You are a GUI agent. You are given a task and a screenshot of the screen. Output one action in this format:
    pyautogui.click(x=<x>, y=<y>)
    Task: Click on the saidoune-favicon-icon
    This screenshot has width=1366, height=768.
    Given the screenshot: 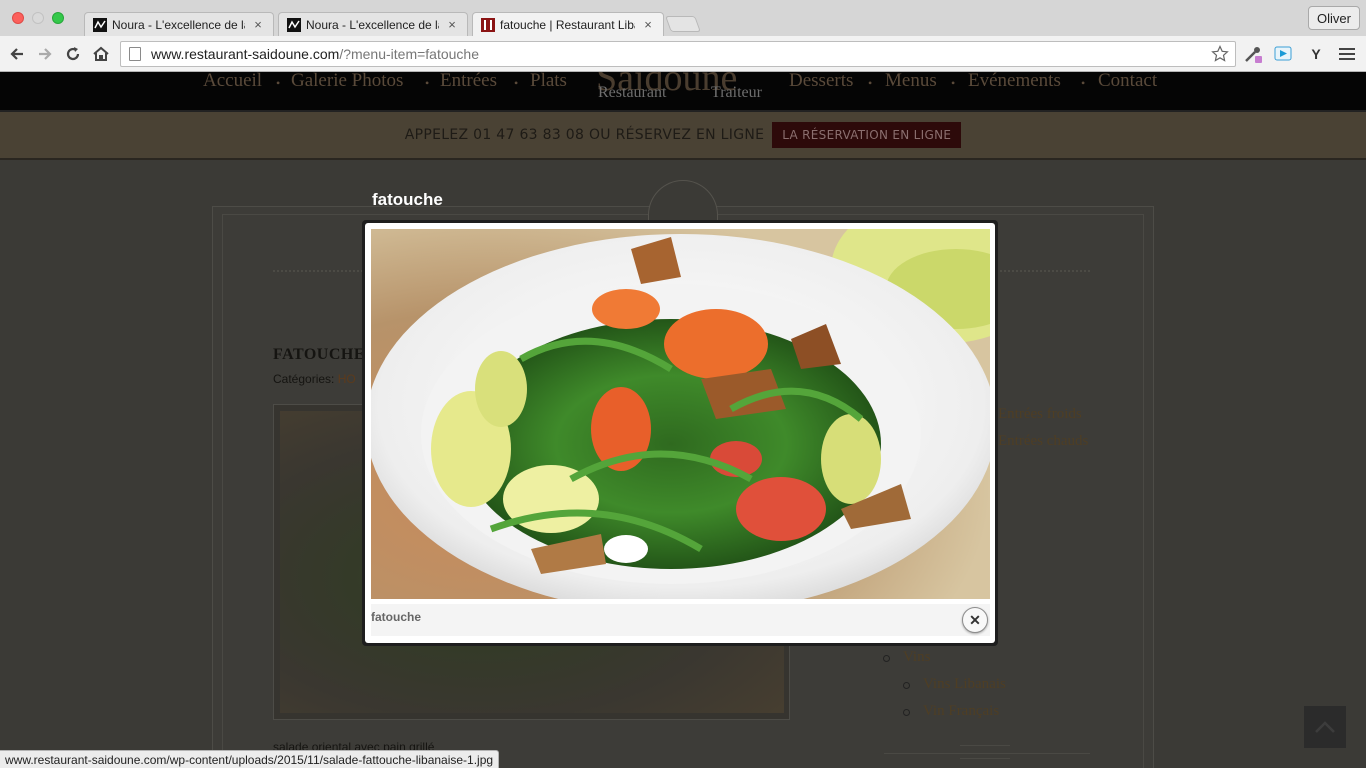 What is the action you would take?
    pyautogui.click(x=488, y=24)
    